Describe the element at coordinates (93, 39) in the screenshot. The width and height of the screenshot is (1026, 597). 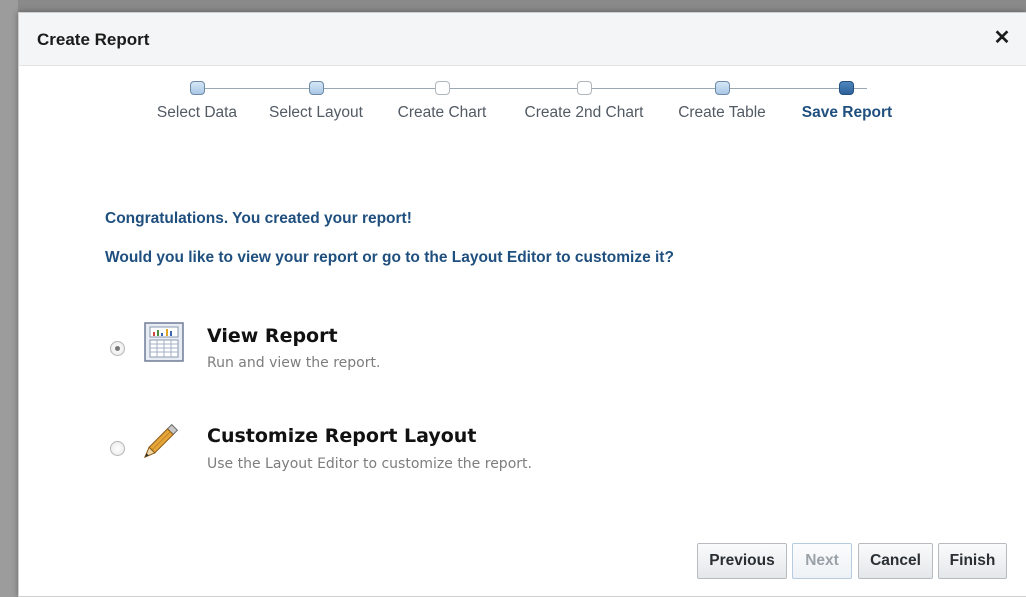
I see `dialog-title: Create Report` at that location.